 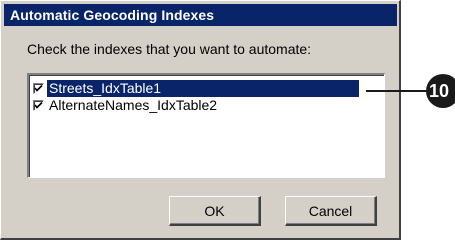 I want to click on title-bar: Automatic Geocoding Indexes, so click(x=200, y=15).